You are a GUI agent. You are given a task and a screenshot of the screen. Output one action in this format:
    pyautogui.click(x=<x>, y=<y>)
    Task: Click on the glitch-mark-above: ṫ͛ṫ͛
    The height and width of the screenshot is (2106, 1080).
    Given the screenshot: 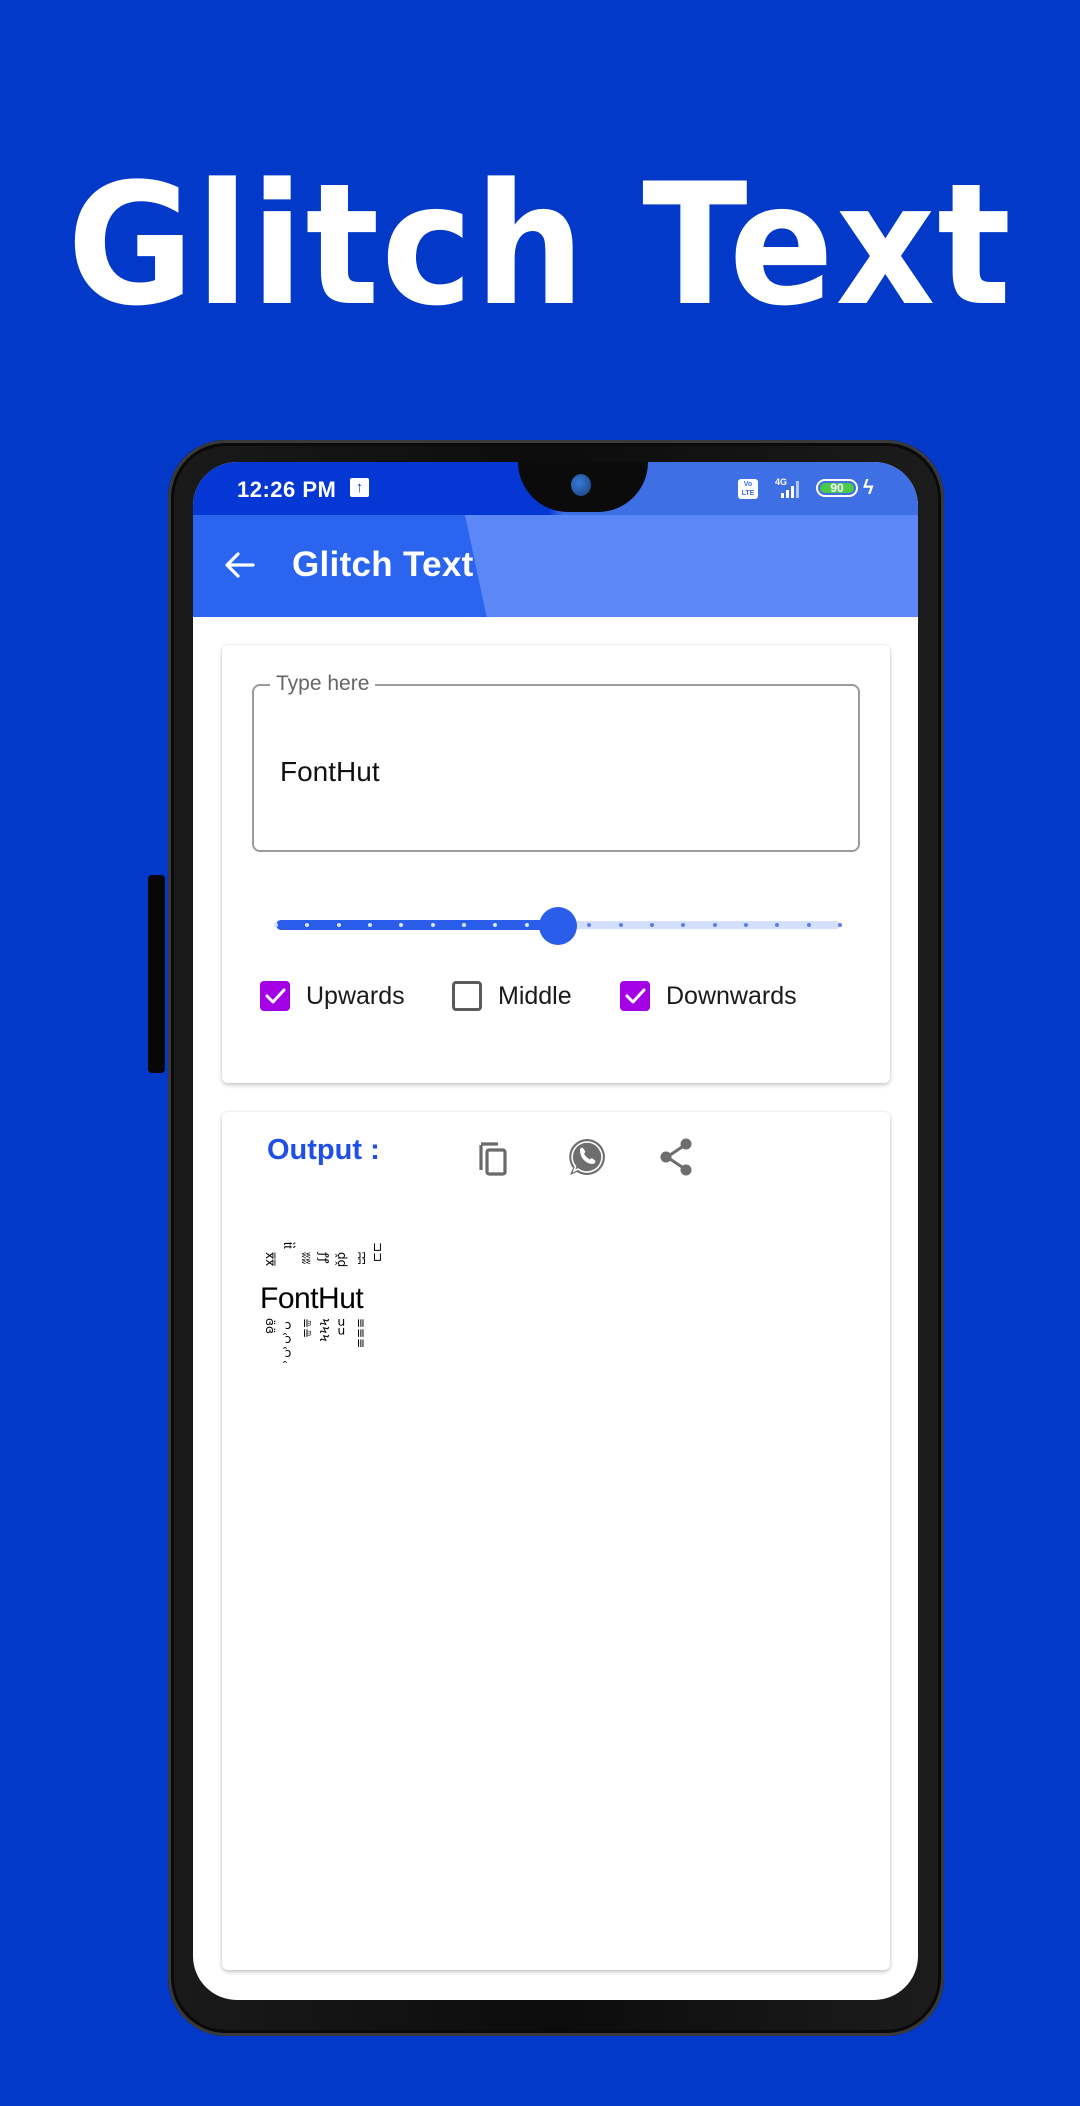 What is the action you would take?
    pyautogui.click(x=288, y=1245)
    